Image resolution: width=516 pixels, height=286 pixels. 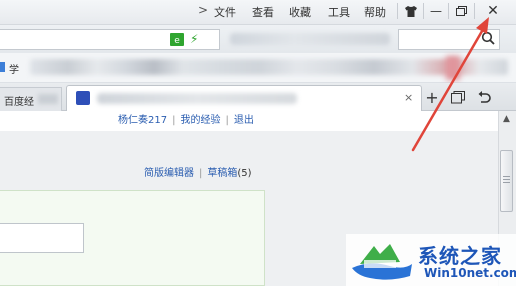 I want to click on bookmarks-bar: 学, so click(x=258, y=68).